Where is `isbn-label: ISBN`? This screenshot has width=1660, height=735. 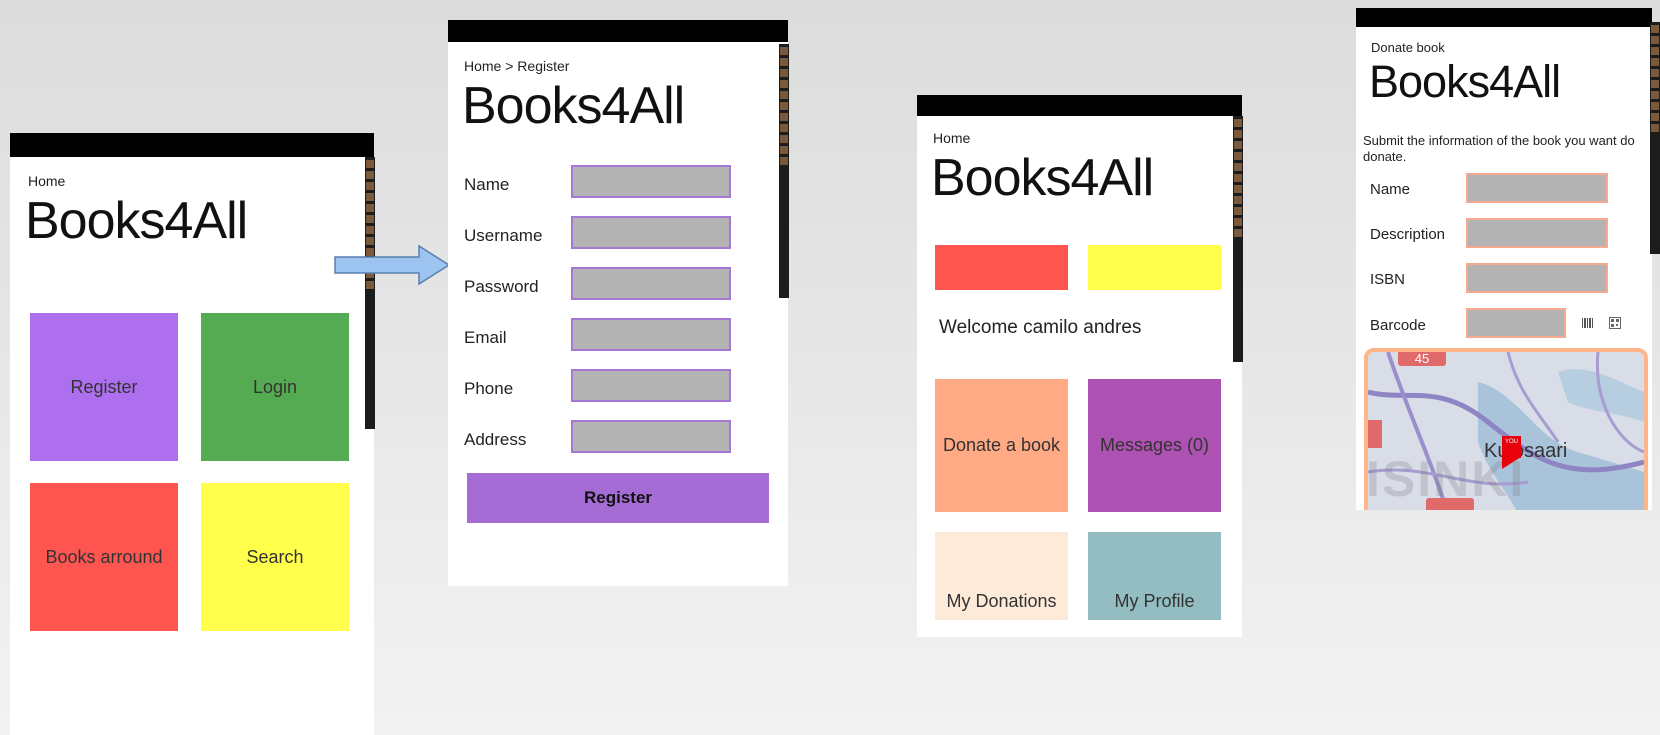 isbn-label: ISBN is located at coordinates (1388, 279).